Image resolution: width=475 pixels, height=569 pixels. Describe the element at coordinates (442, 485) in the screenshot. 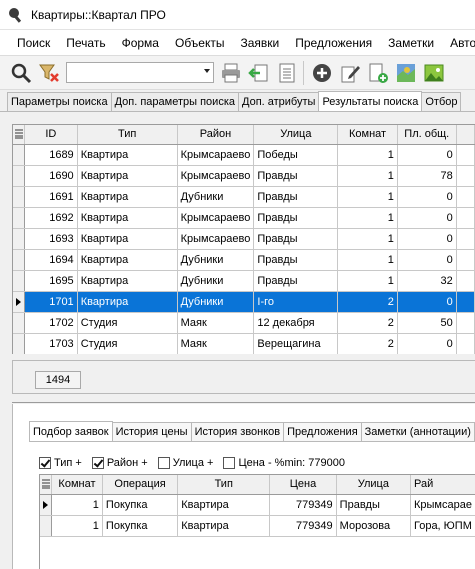

I see `column-header: Рай` at that location.